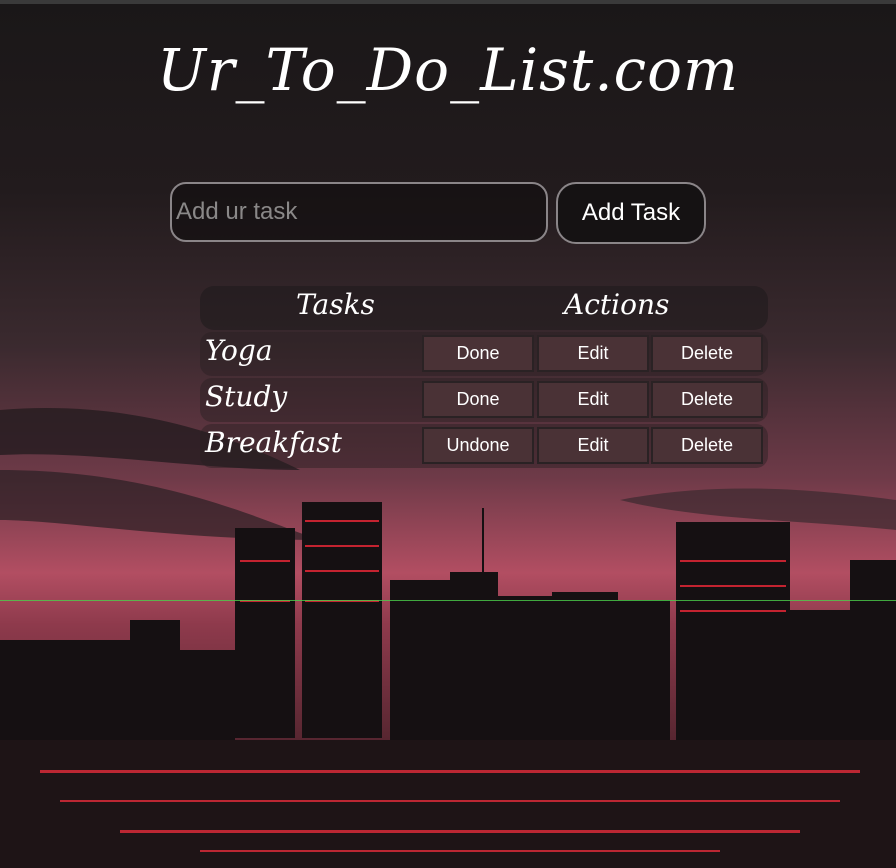 The image size is (896, 868). I want to click on add-task-form: Add Task, so click(440, 215).